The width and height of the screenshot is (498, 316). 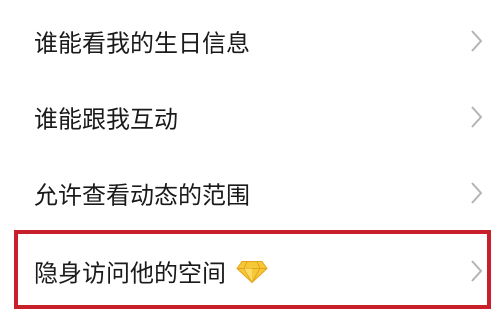 I want to click on setting-label: 谁能跟我互动, so click(x=106, y=119).